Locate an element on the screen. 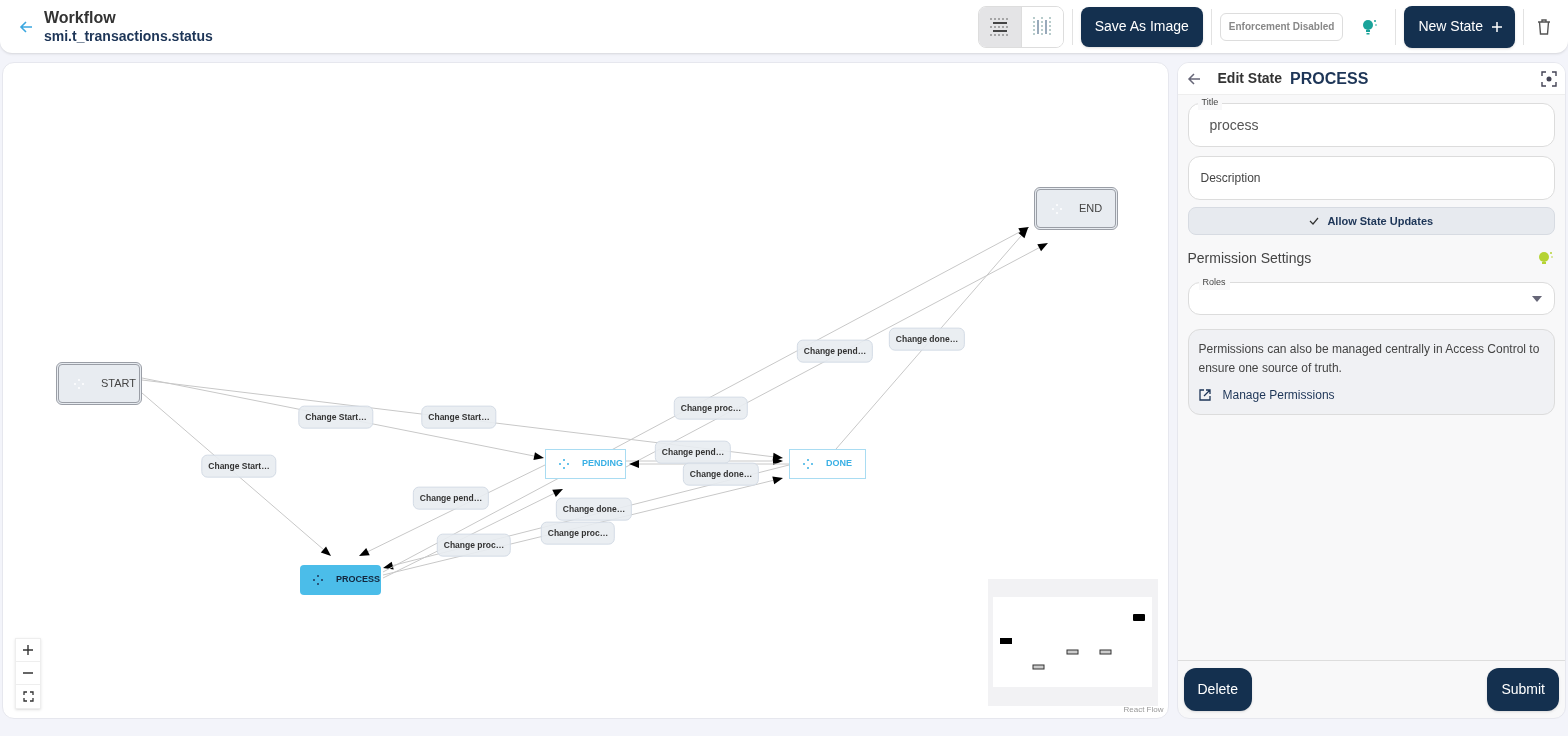 This screenshot has height=736, width=1568. state-node: START is located at coordinates (99, 383).